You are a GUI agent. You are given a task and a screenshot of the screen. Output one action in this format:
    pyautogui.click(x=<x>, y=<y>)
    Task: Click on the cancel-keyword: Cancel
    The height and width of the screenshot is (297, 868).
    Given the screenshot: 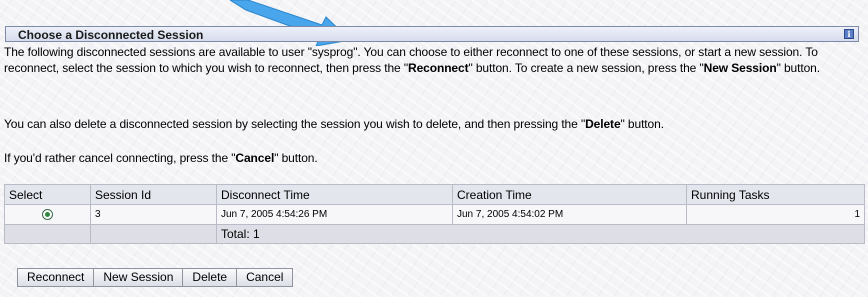 What is the action you would take?
    pyautogui.click(x=255, y=158)
    